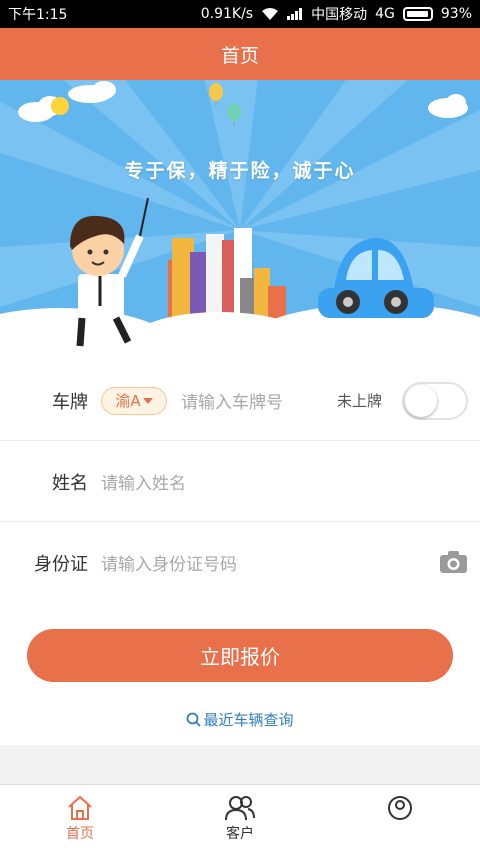  What do you see at coordinates (240, 562) in the screenshot?
I see `id-row: 身份证 请输入身份证号码` at bounding box center [240, 562].